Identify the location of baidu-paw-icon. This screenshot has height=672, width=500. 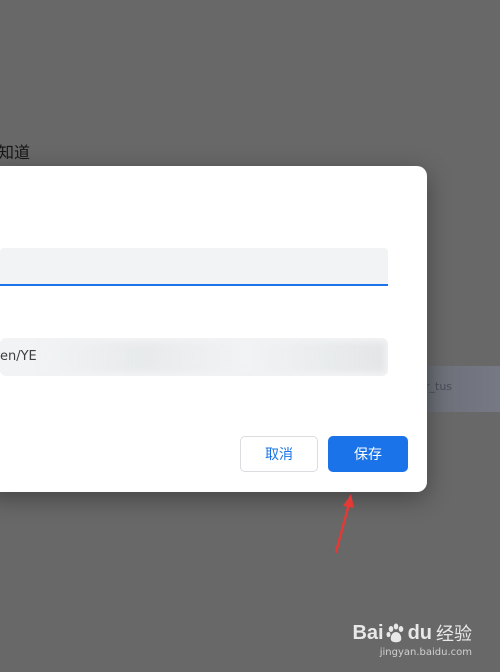
(394, 633).